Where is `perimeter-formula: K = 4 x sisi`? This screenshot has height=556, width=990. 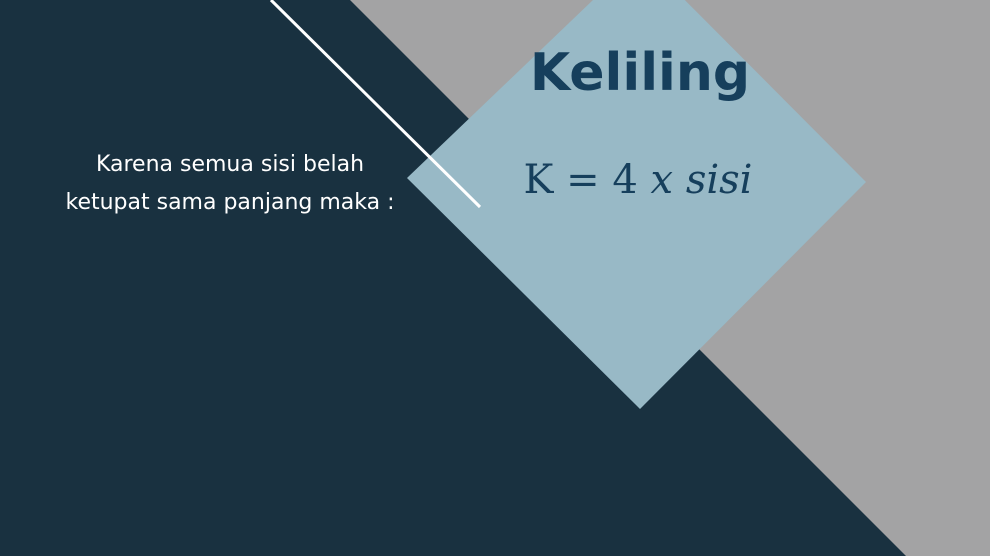
perimeter-formula: K = 4 x sisi is located at coordinates (638, 180).